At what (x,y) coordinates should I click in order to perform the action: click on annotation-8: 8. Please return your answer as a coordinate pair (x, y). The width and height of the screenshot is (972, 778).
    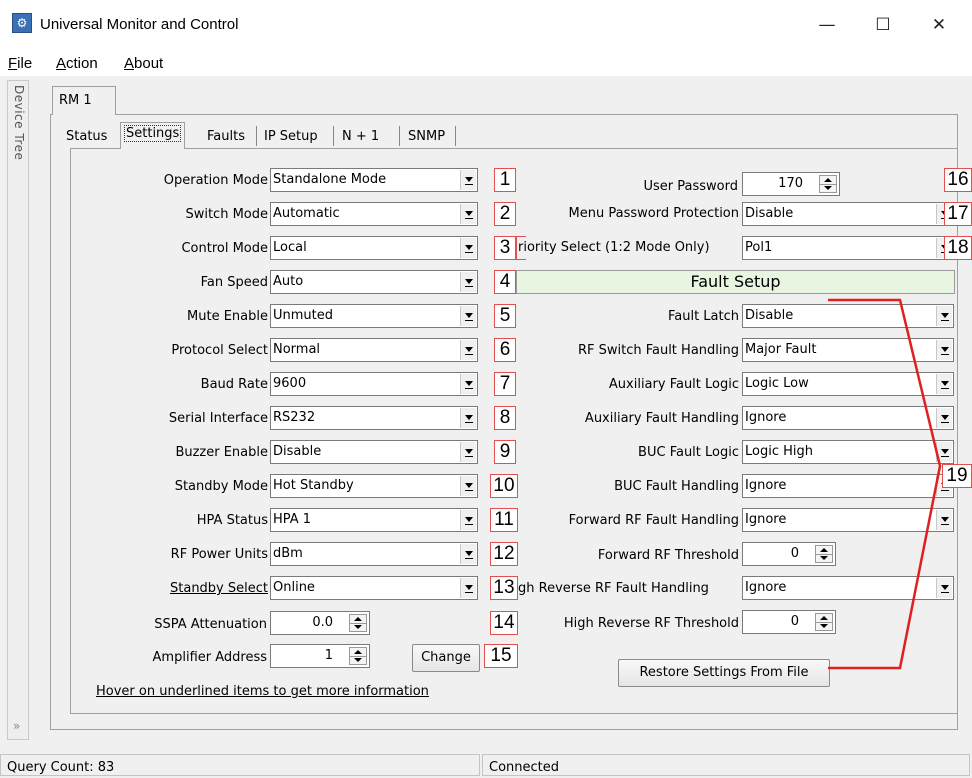
    Looking at the image, I should click on (505, 418).